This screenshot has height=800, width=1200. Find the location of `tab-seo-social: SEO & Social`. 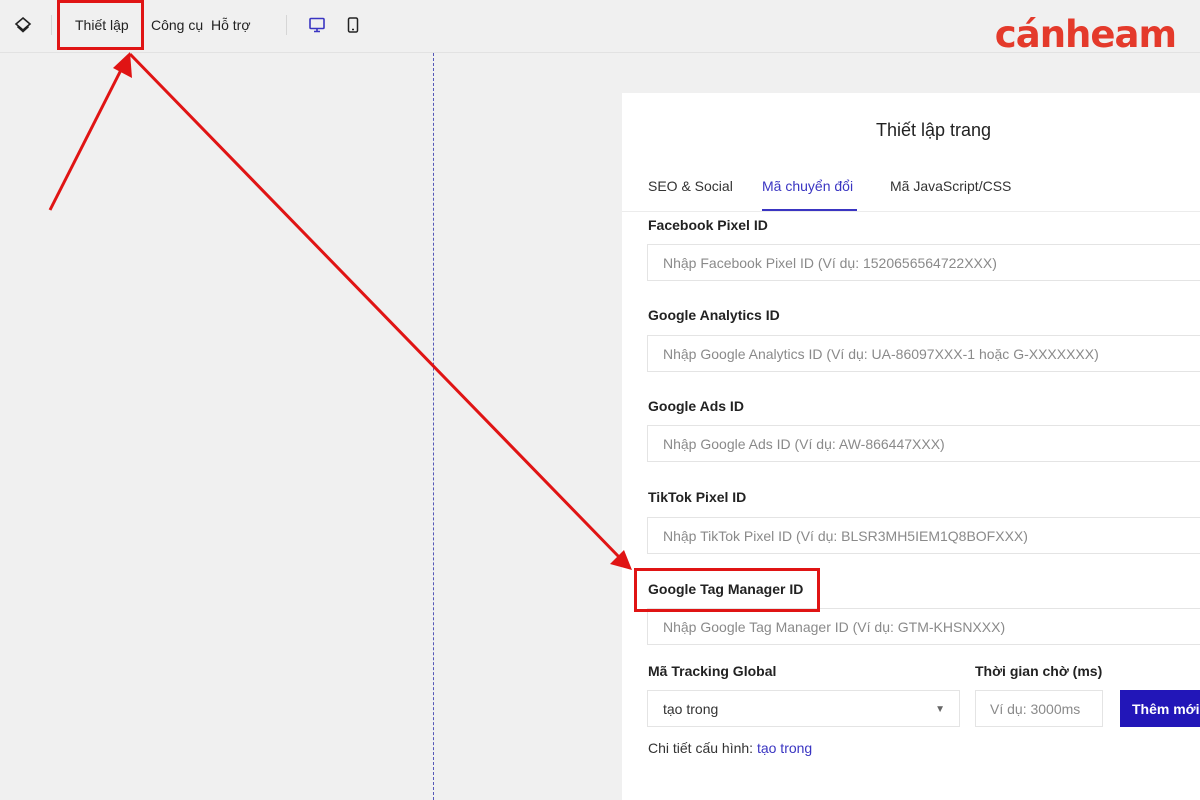

tab-seo-social: SEO & Social is located at coordinates (690, 186).